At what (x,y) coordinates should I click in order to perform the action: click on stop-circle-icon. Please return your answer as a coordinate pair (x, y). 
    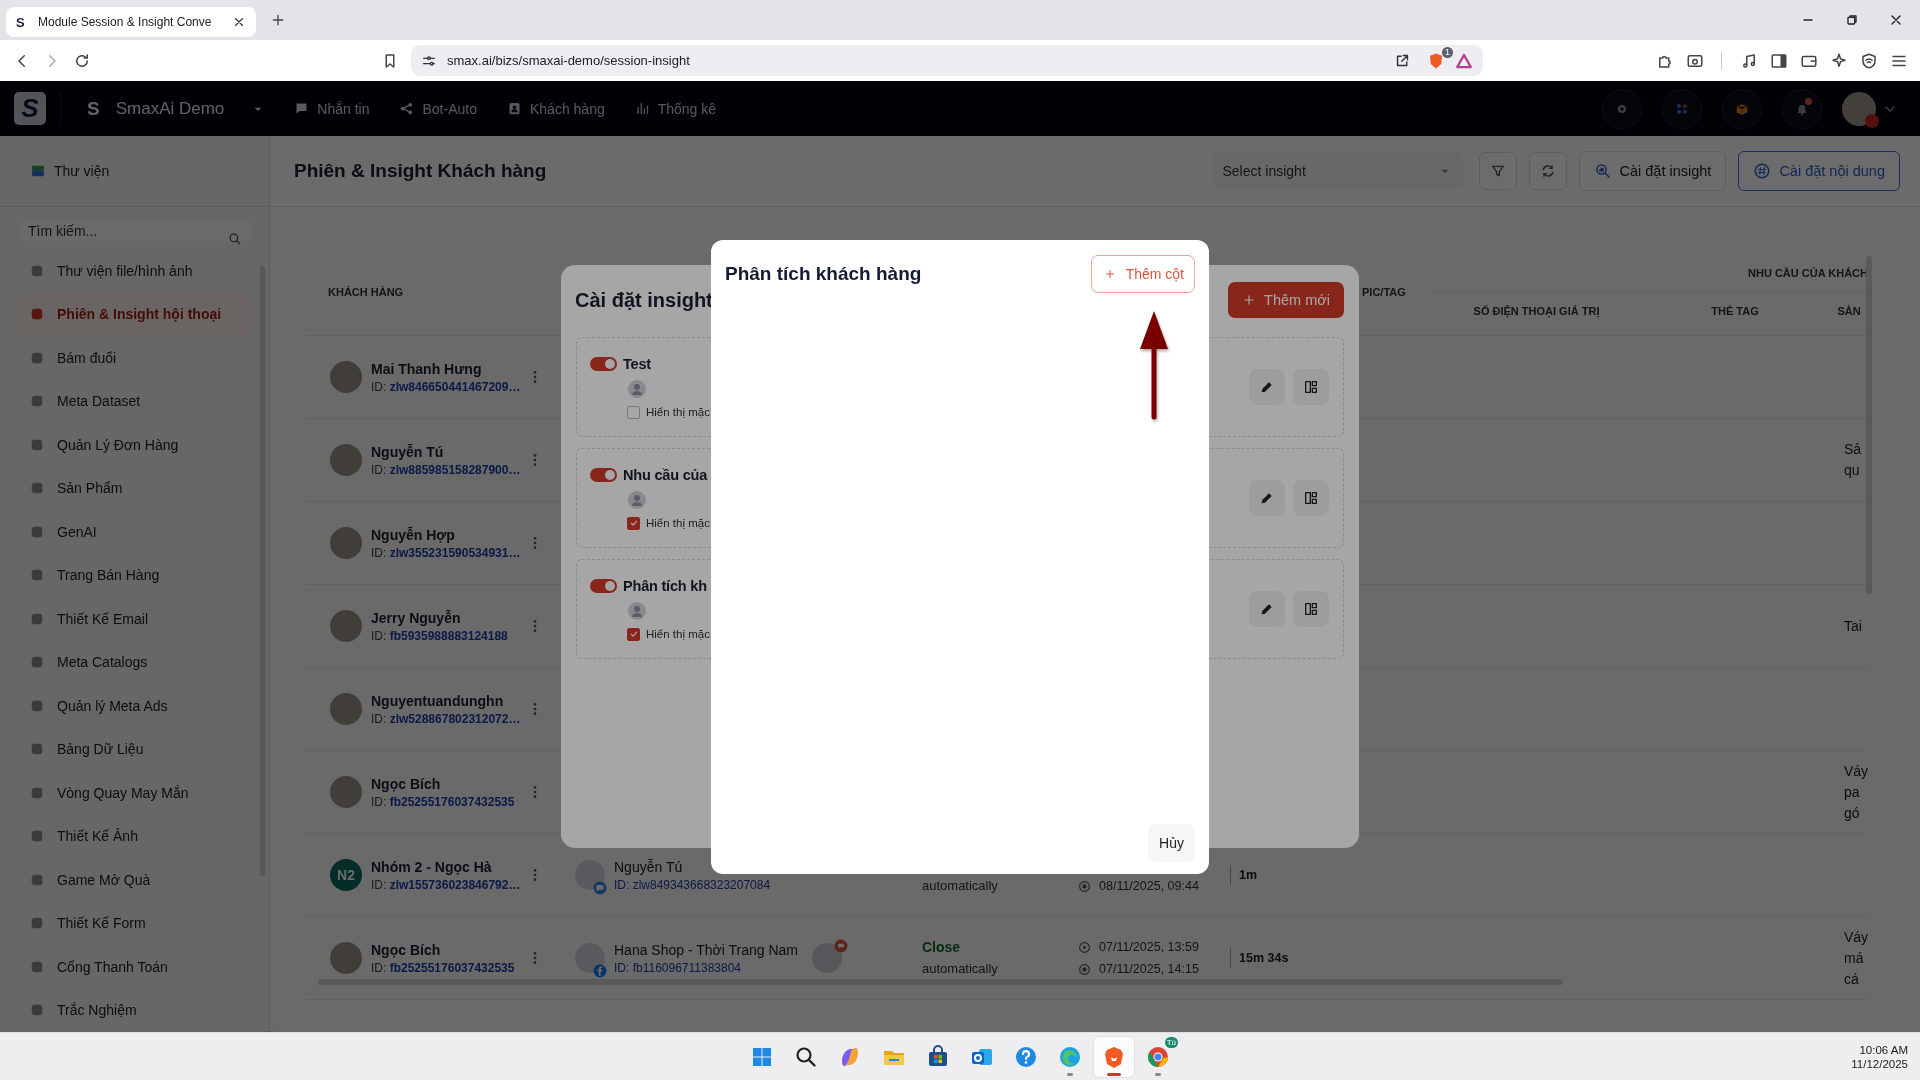
    Looking at the image, I should click on (1084, 969).